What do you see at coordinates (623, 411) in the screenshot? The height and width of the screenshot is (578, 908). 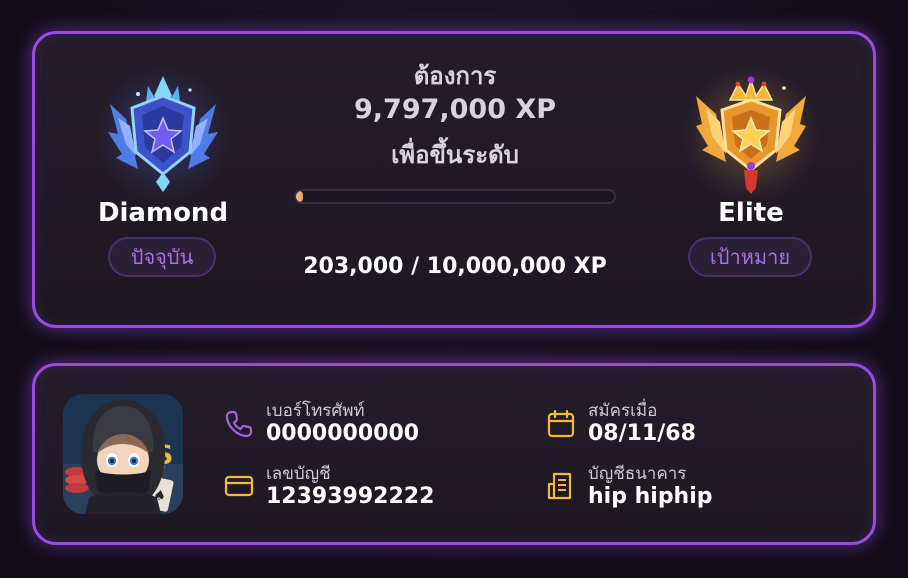 I see `registered-label: สมัครเมื่อ` at bounding box center [623, 411].